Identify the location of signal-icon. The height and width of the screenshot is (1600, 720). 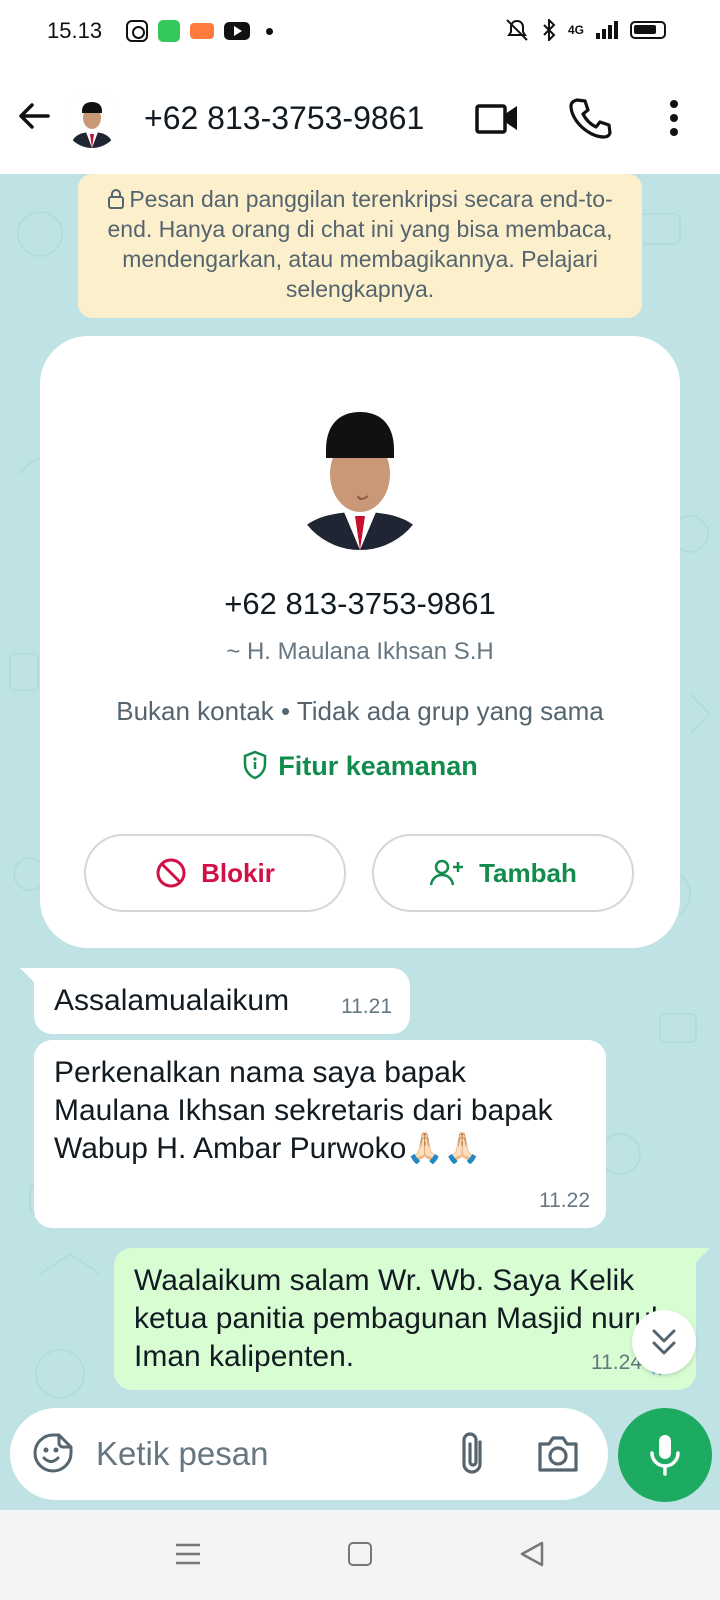
(607, 30).